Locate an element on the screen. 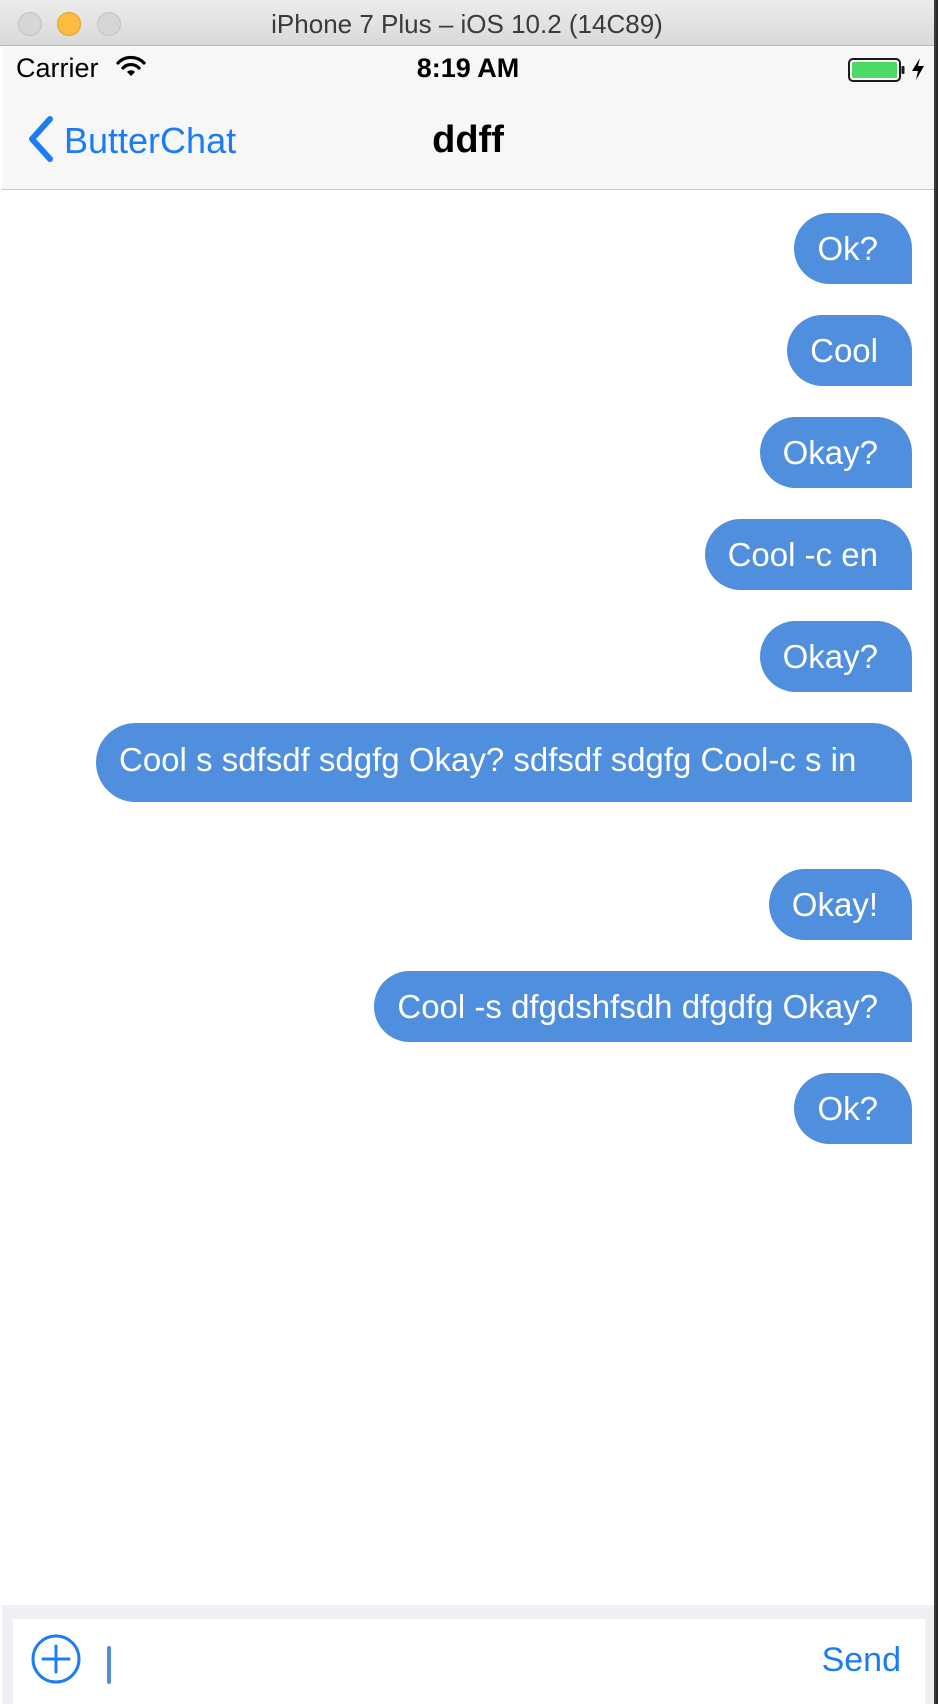  status-time: 8:19 AM is located at coordinates (468, 68).